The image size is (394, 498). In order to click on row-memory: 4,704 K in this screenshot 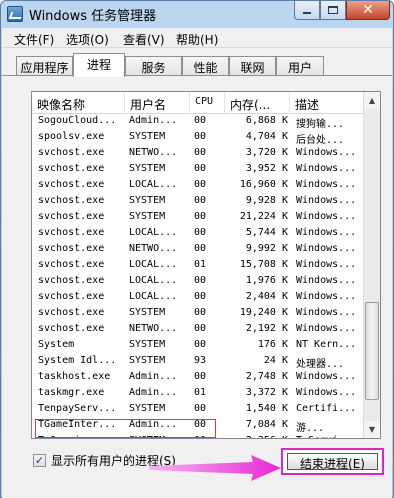, I will do `click(266, 136)`.